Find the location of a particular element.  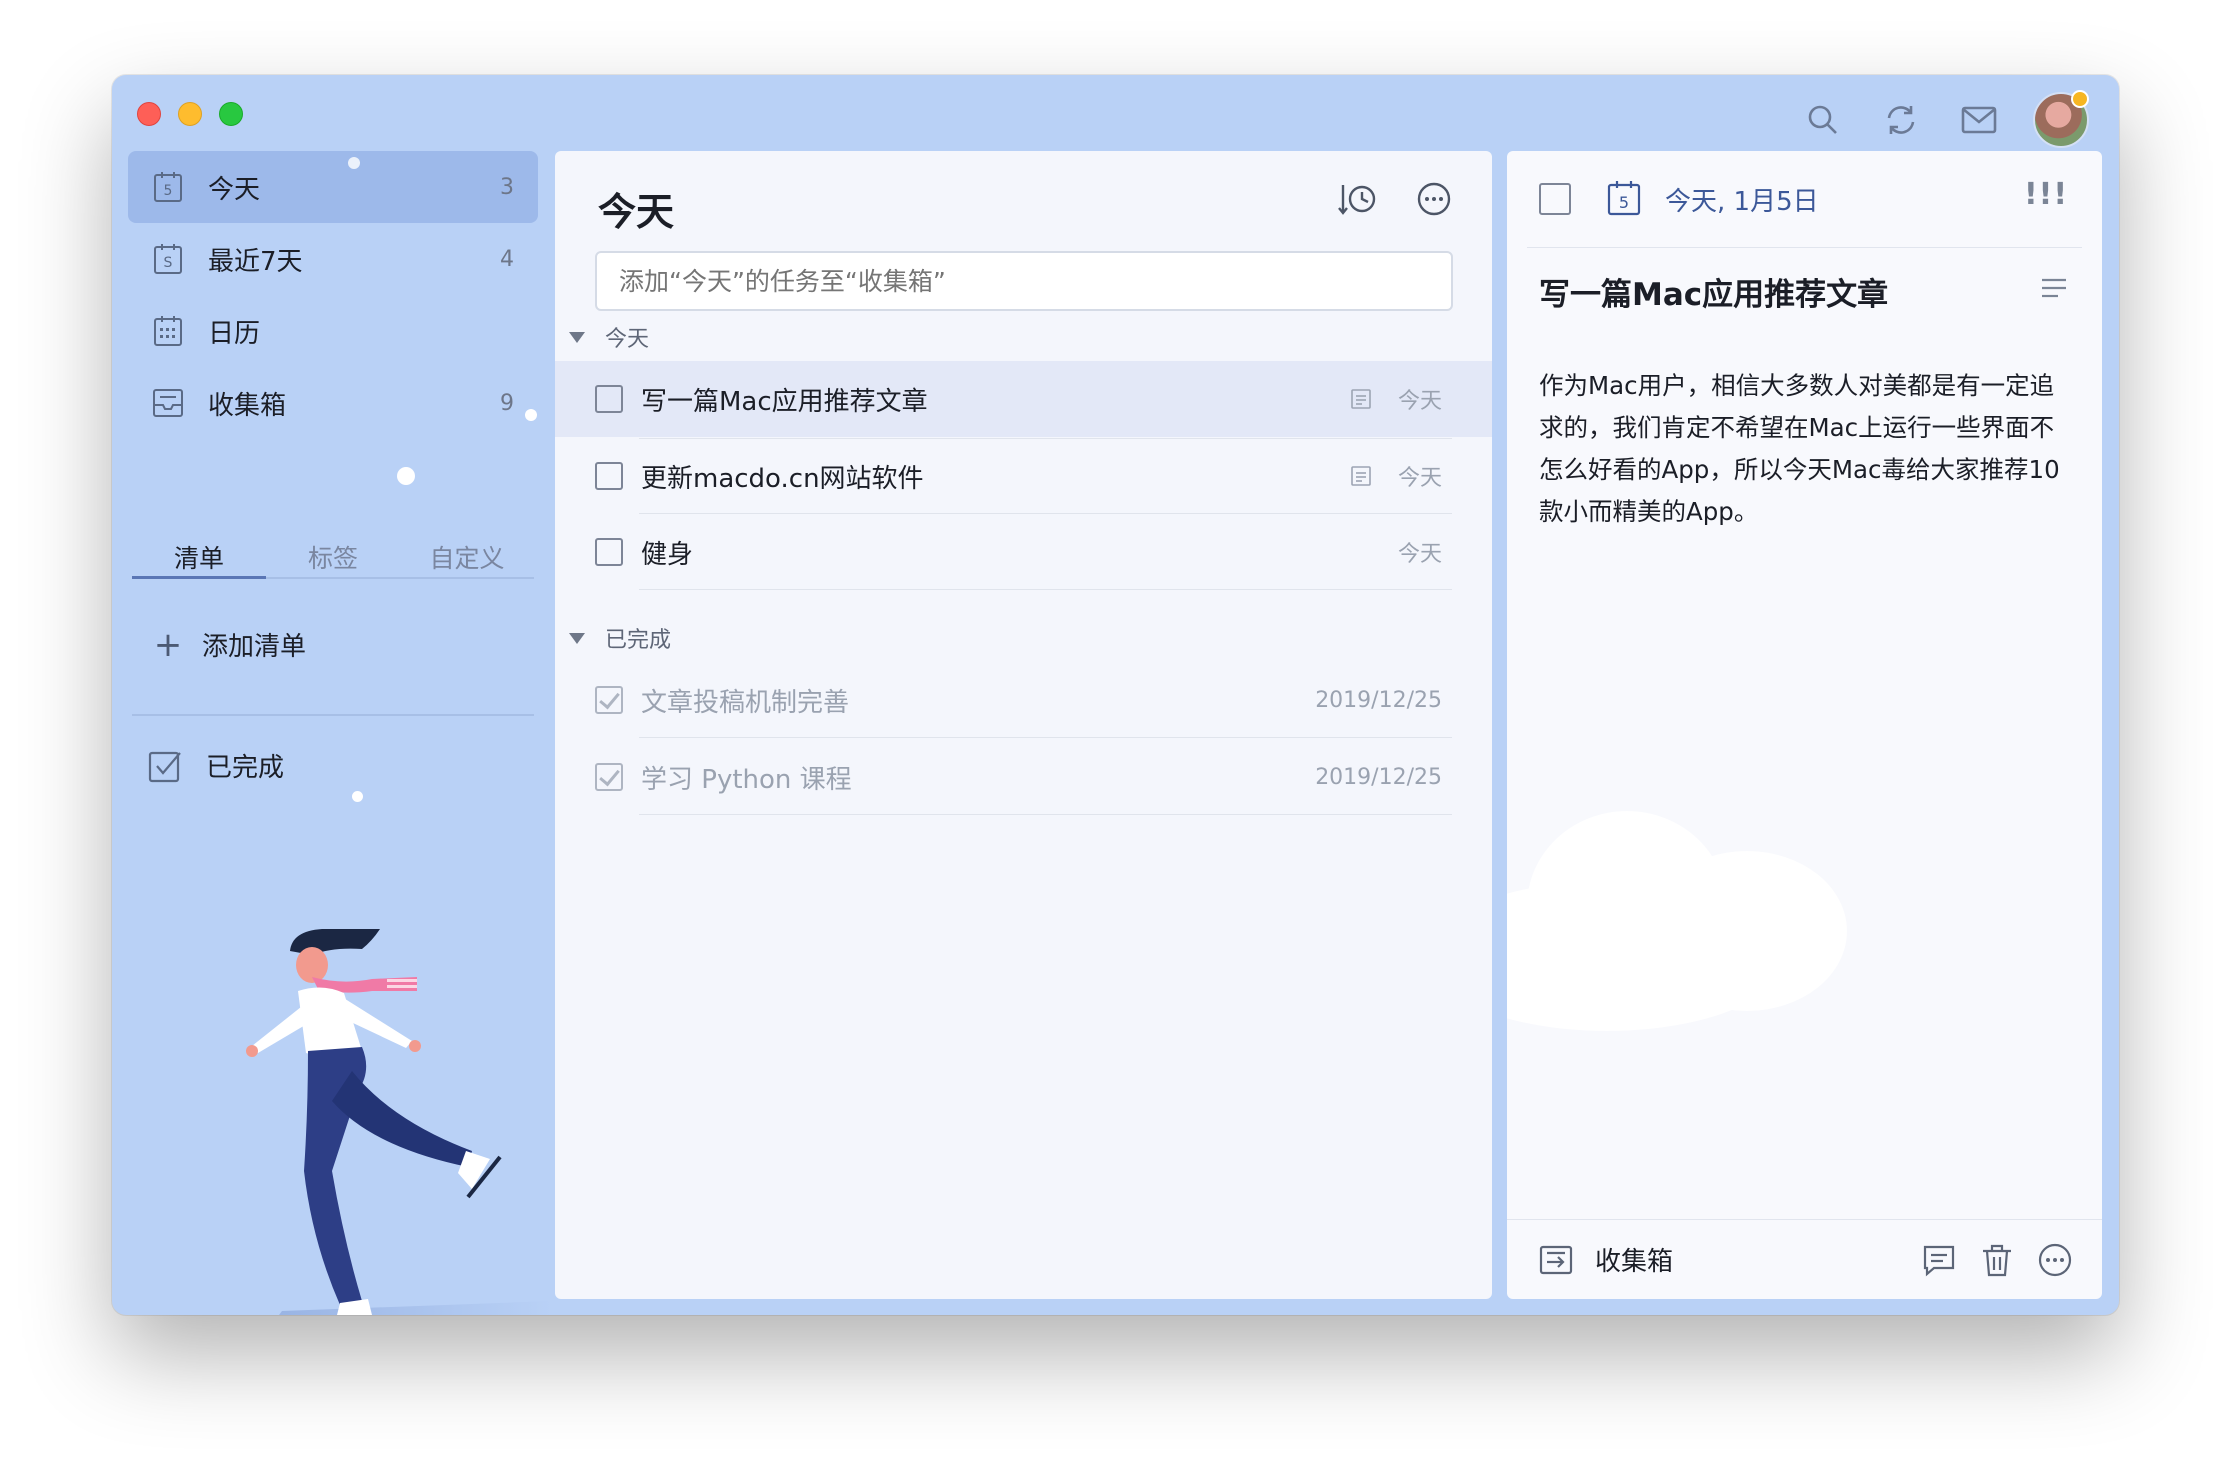

checked-box-icon is located at coordinates (165, 766).